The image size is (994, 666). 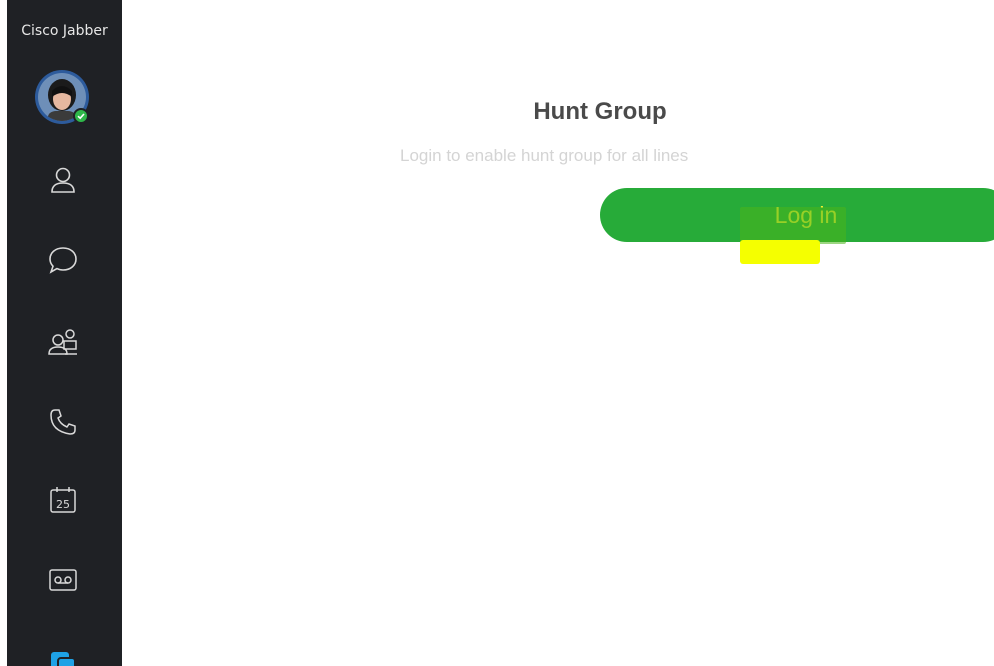 I want to click on sidebar-item-meetings, so click(x=63, y=342).